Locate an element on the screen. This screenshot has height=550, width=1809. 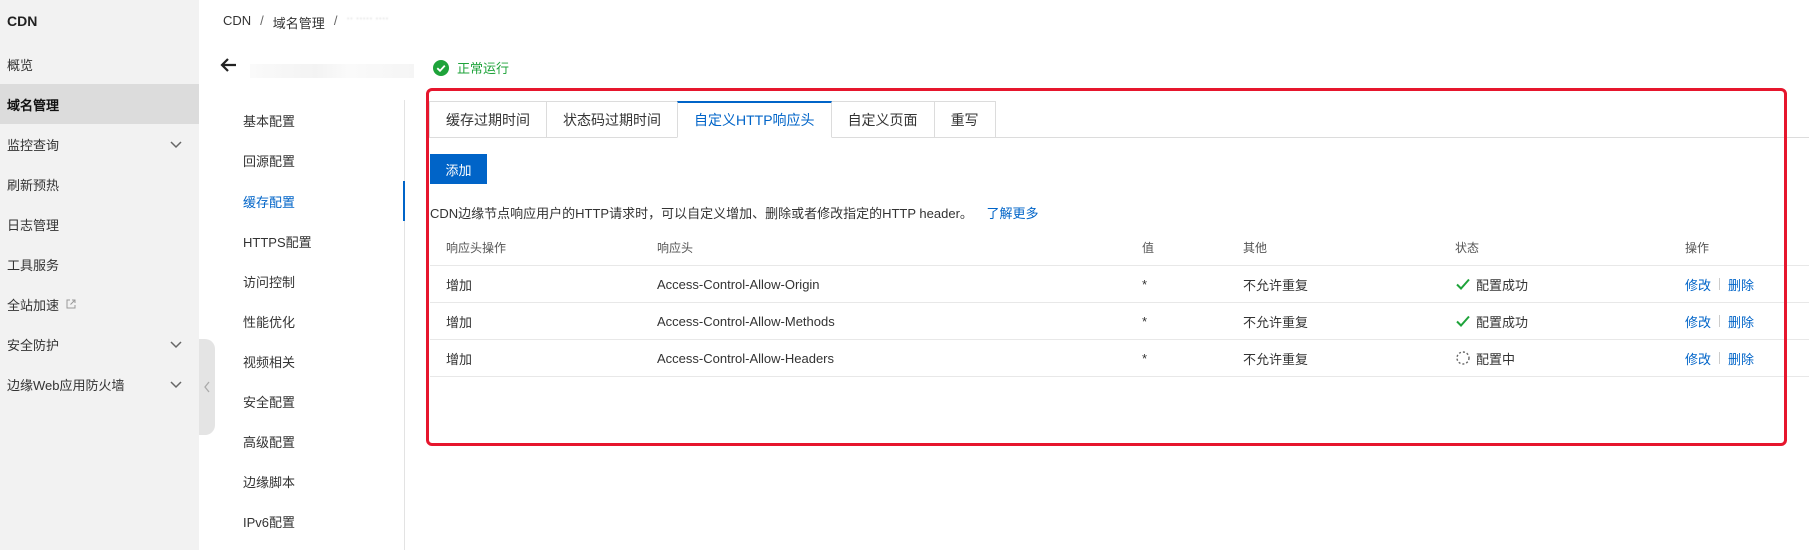
nav-item-logs: 日志管理 is located at coordinates (99, 224).